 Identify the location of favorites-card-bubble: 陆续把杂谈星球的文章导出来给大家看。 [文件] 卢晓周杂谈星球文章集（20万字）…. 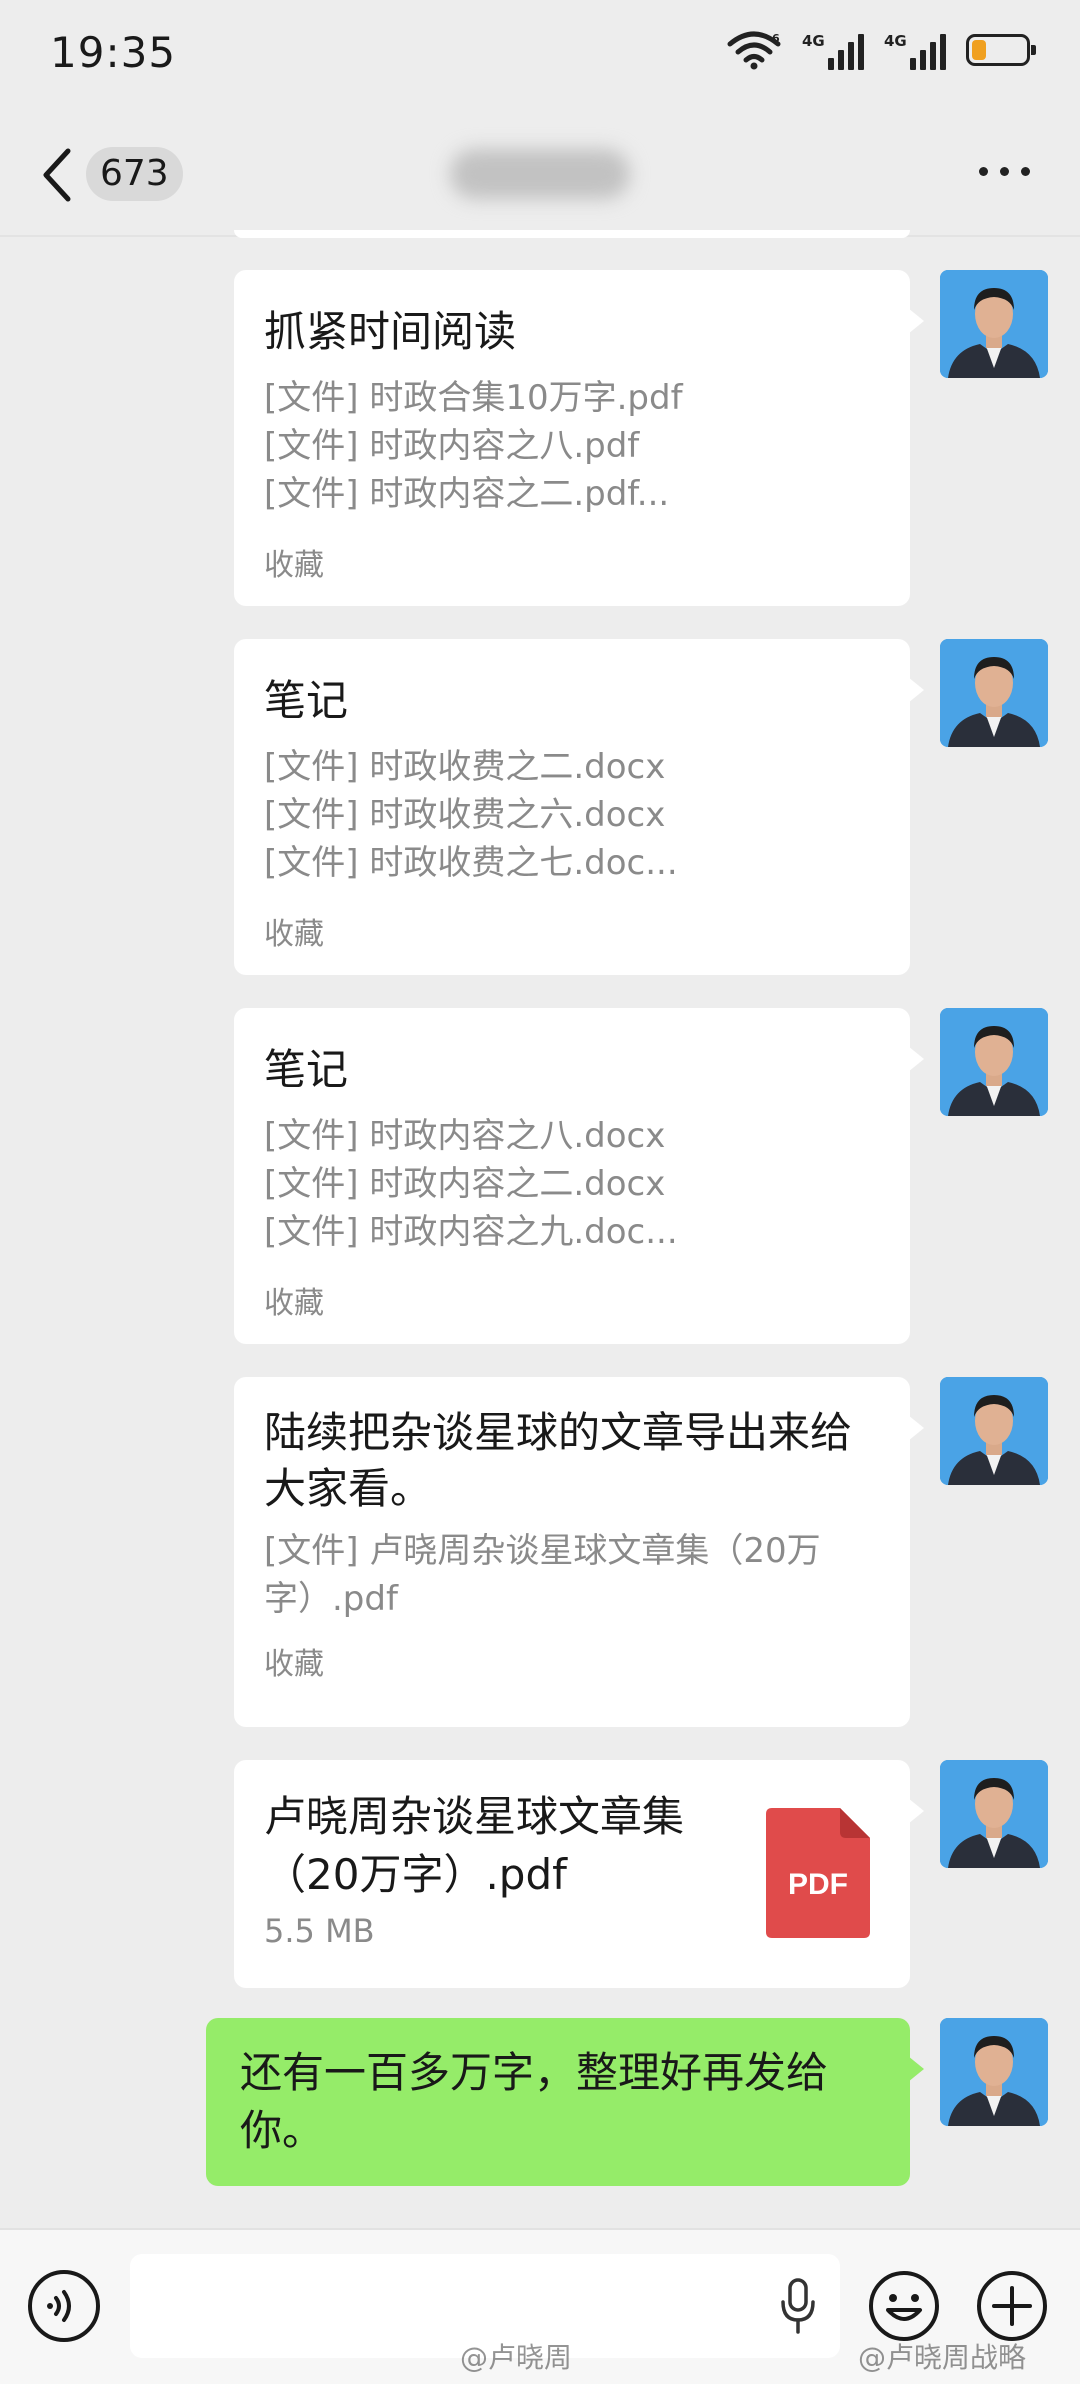
(579, 1552).